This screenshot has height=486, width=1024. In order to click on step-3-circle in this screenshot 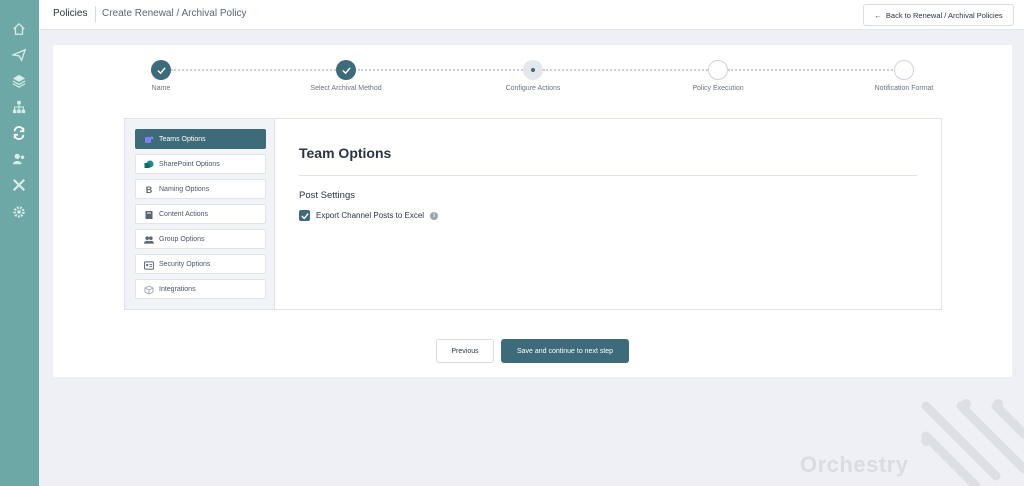, I will do `click(533, 70)`.